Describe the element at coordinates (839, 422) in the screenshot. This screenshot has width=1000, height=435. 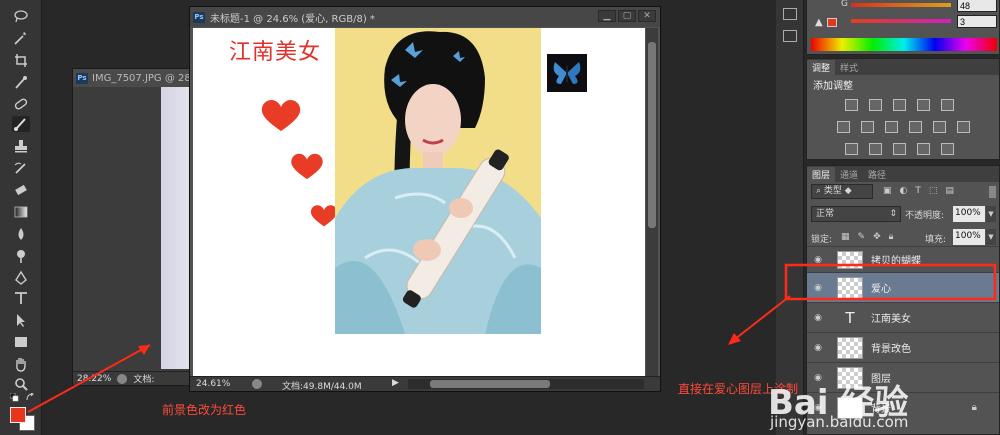
I see `watermark-url: jingyan.baidu.com` at that location.